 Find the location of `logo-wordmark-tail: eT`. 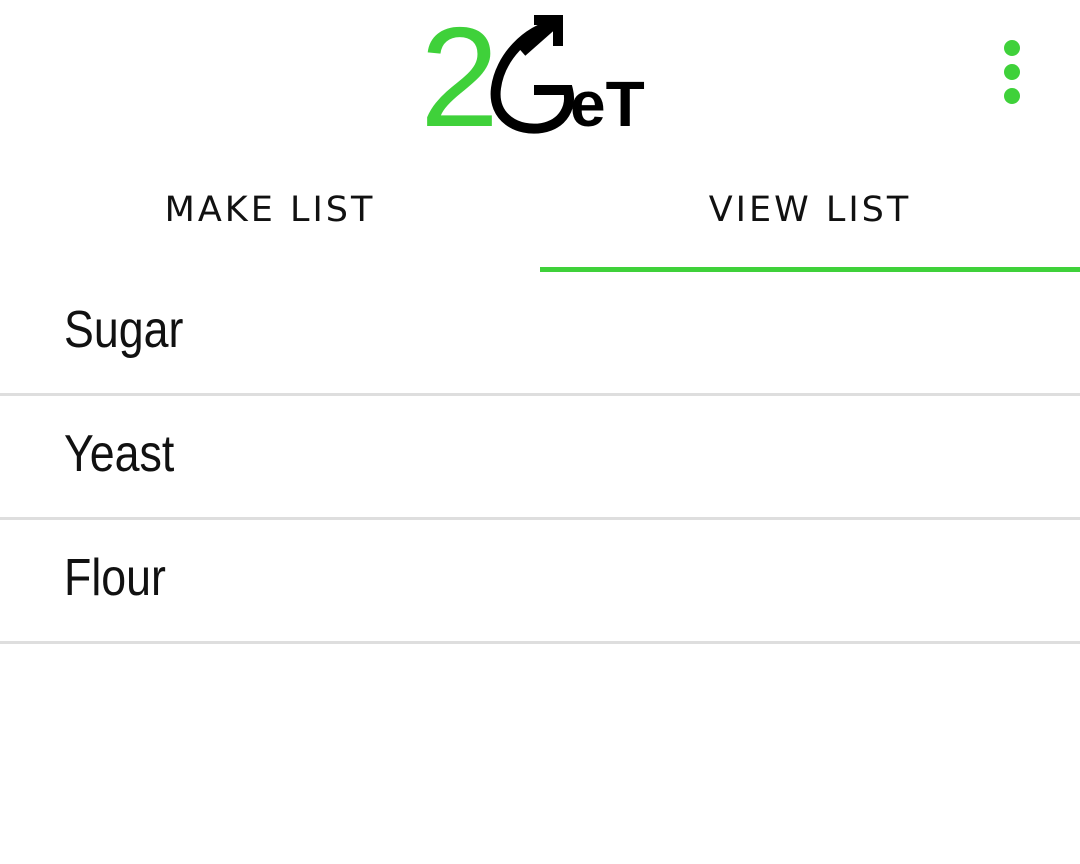

logo-wordmark-tail: eT is located at coordinates (607, 103).